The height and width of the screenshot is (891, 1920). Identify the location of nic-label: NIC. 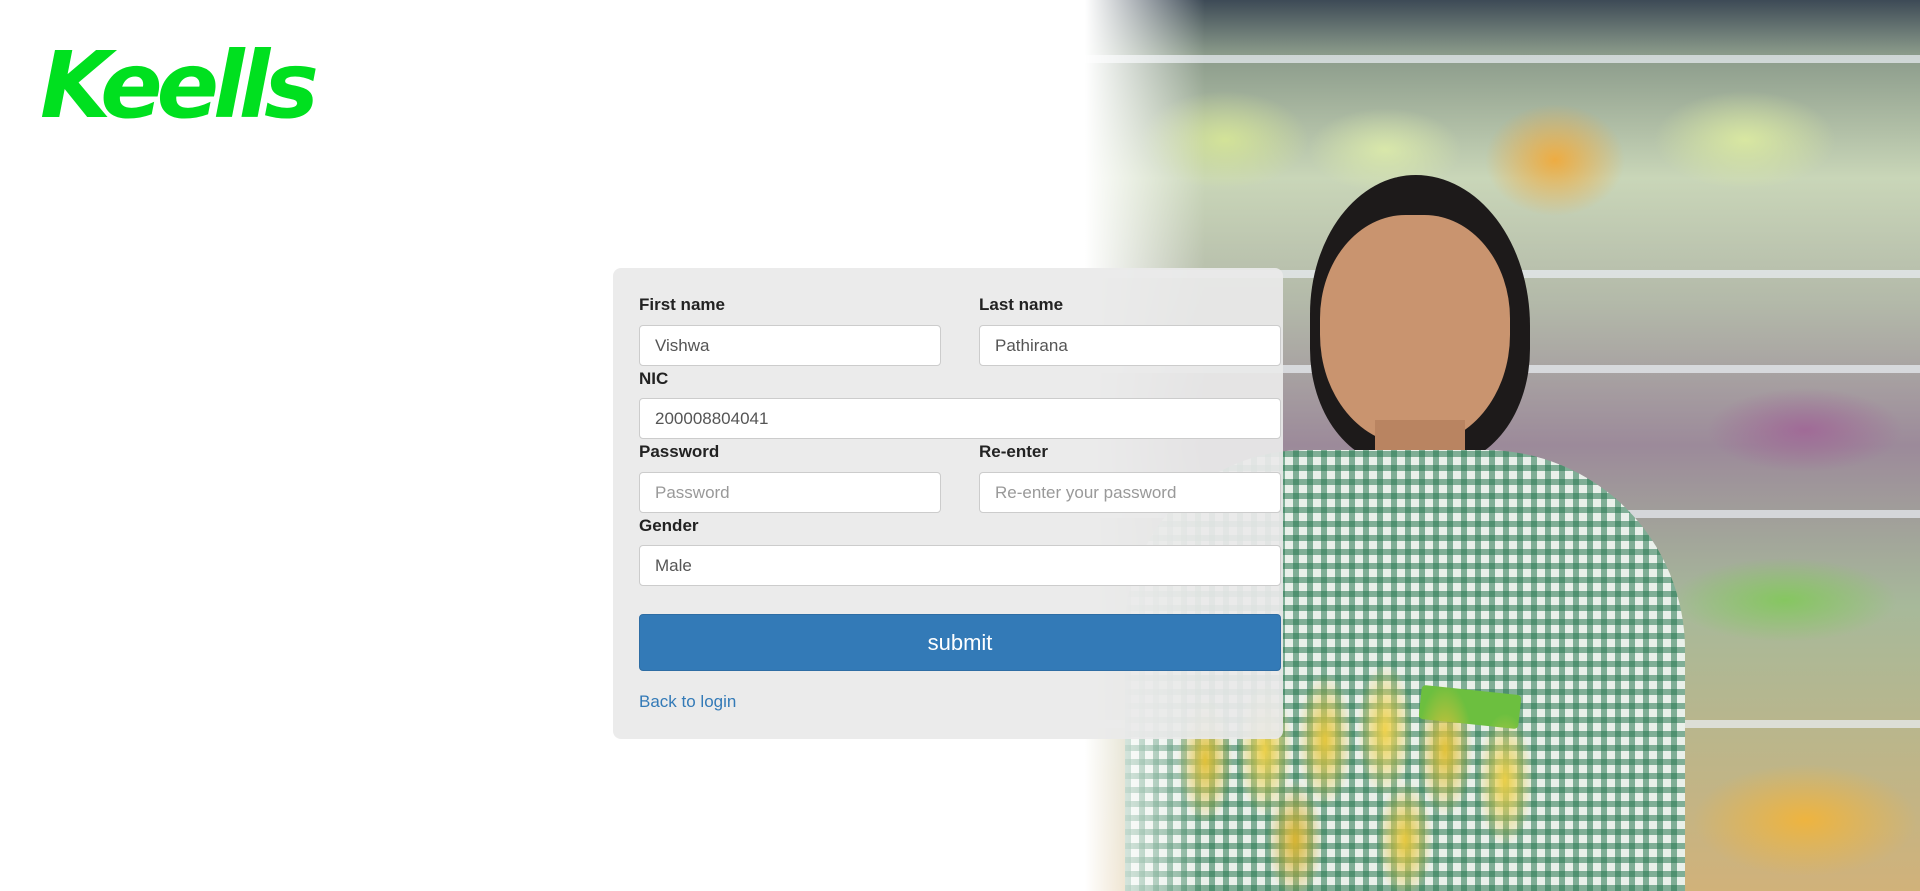
(654, 378).